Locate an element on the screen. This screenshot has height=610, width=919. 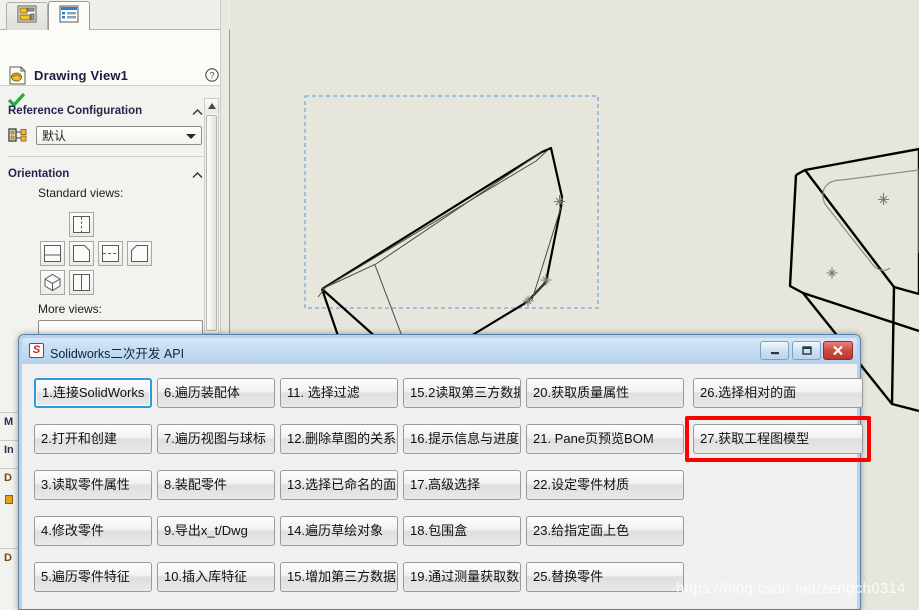
section-title: Reference Configuration is located at coordinates (75, 111).